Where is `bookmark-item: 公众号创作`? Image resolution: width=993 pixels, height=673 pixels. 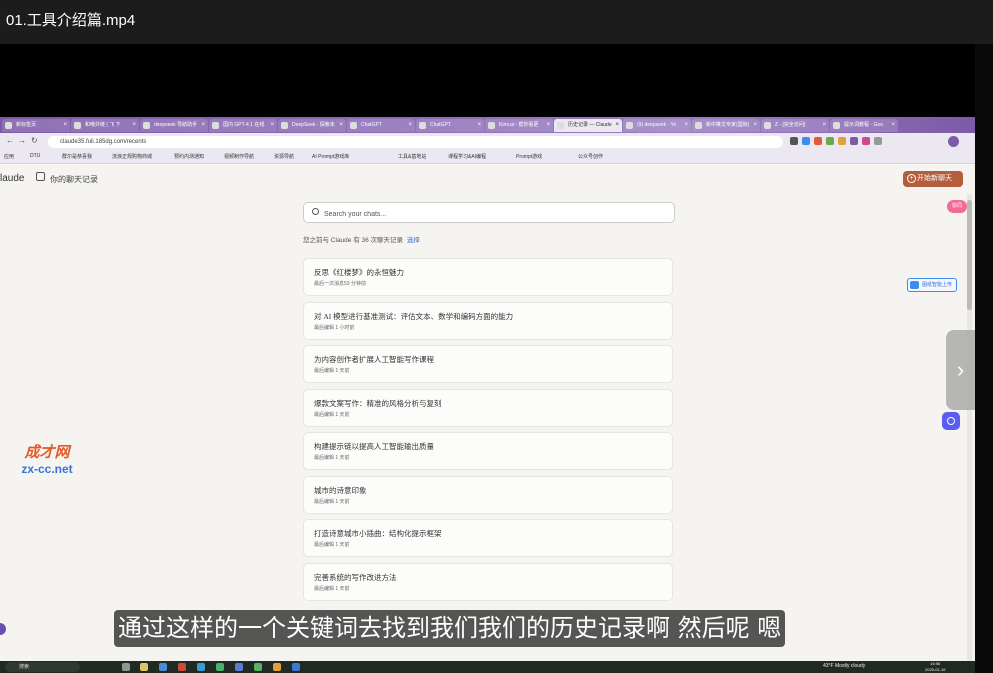 bookmark-item: 公众号创作 is located at coordinates (590, 156).